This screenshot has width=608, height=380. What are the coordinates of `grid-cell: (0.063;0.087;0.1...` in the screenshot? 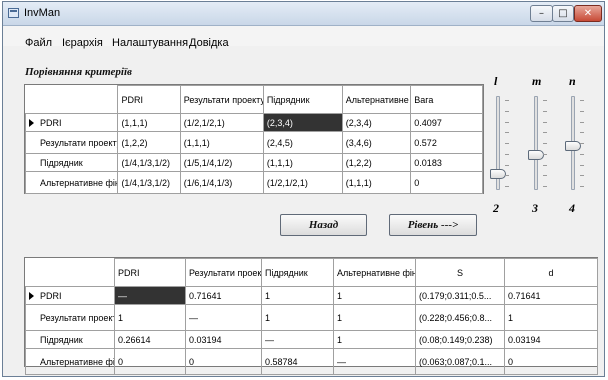 It's located at (460, 361).